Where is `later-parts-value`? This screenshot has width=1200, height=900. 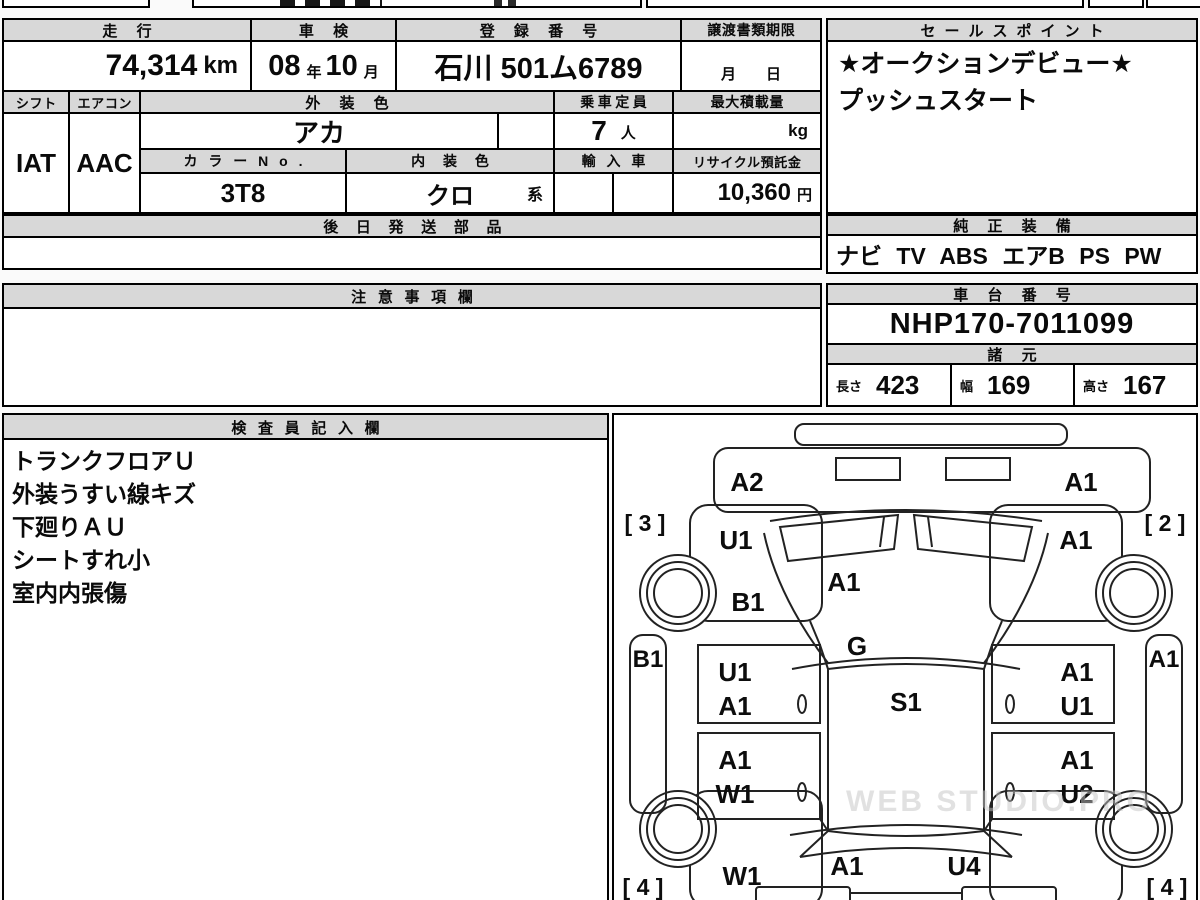
later-parts-value is located at coordinates (412, 253).